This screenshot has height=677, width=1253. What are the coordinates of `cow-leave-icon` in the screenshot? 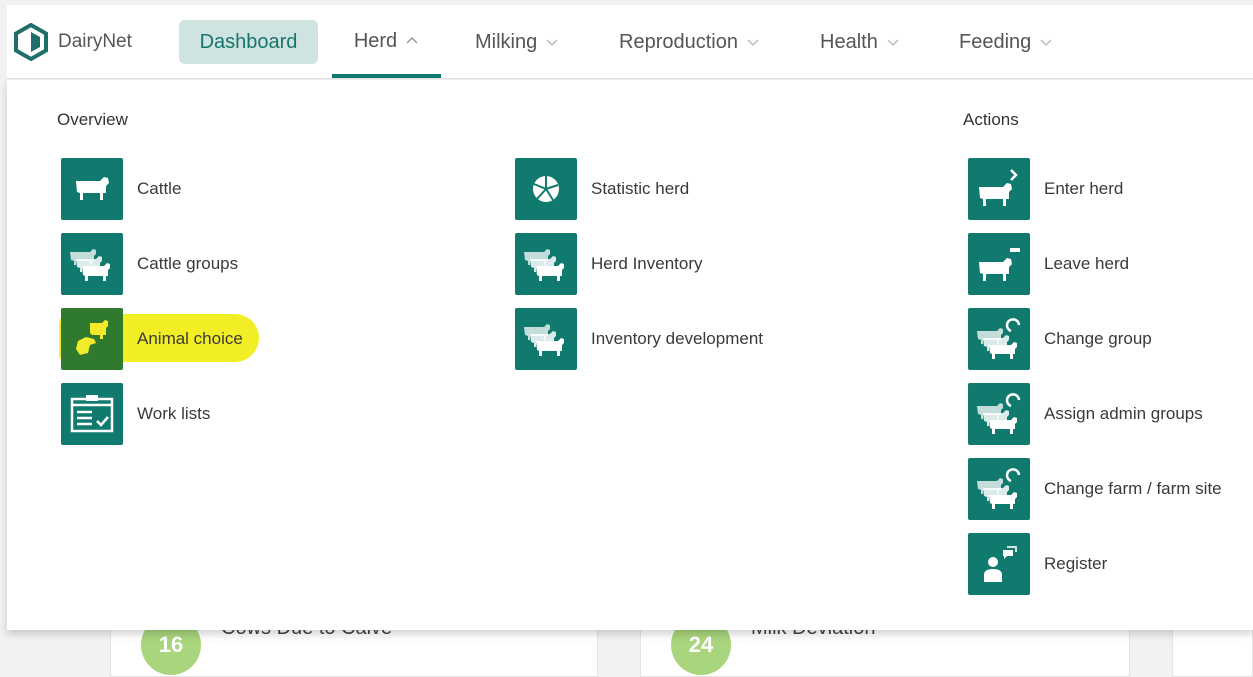 It's located at (999, 264).